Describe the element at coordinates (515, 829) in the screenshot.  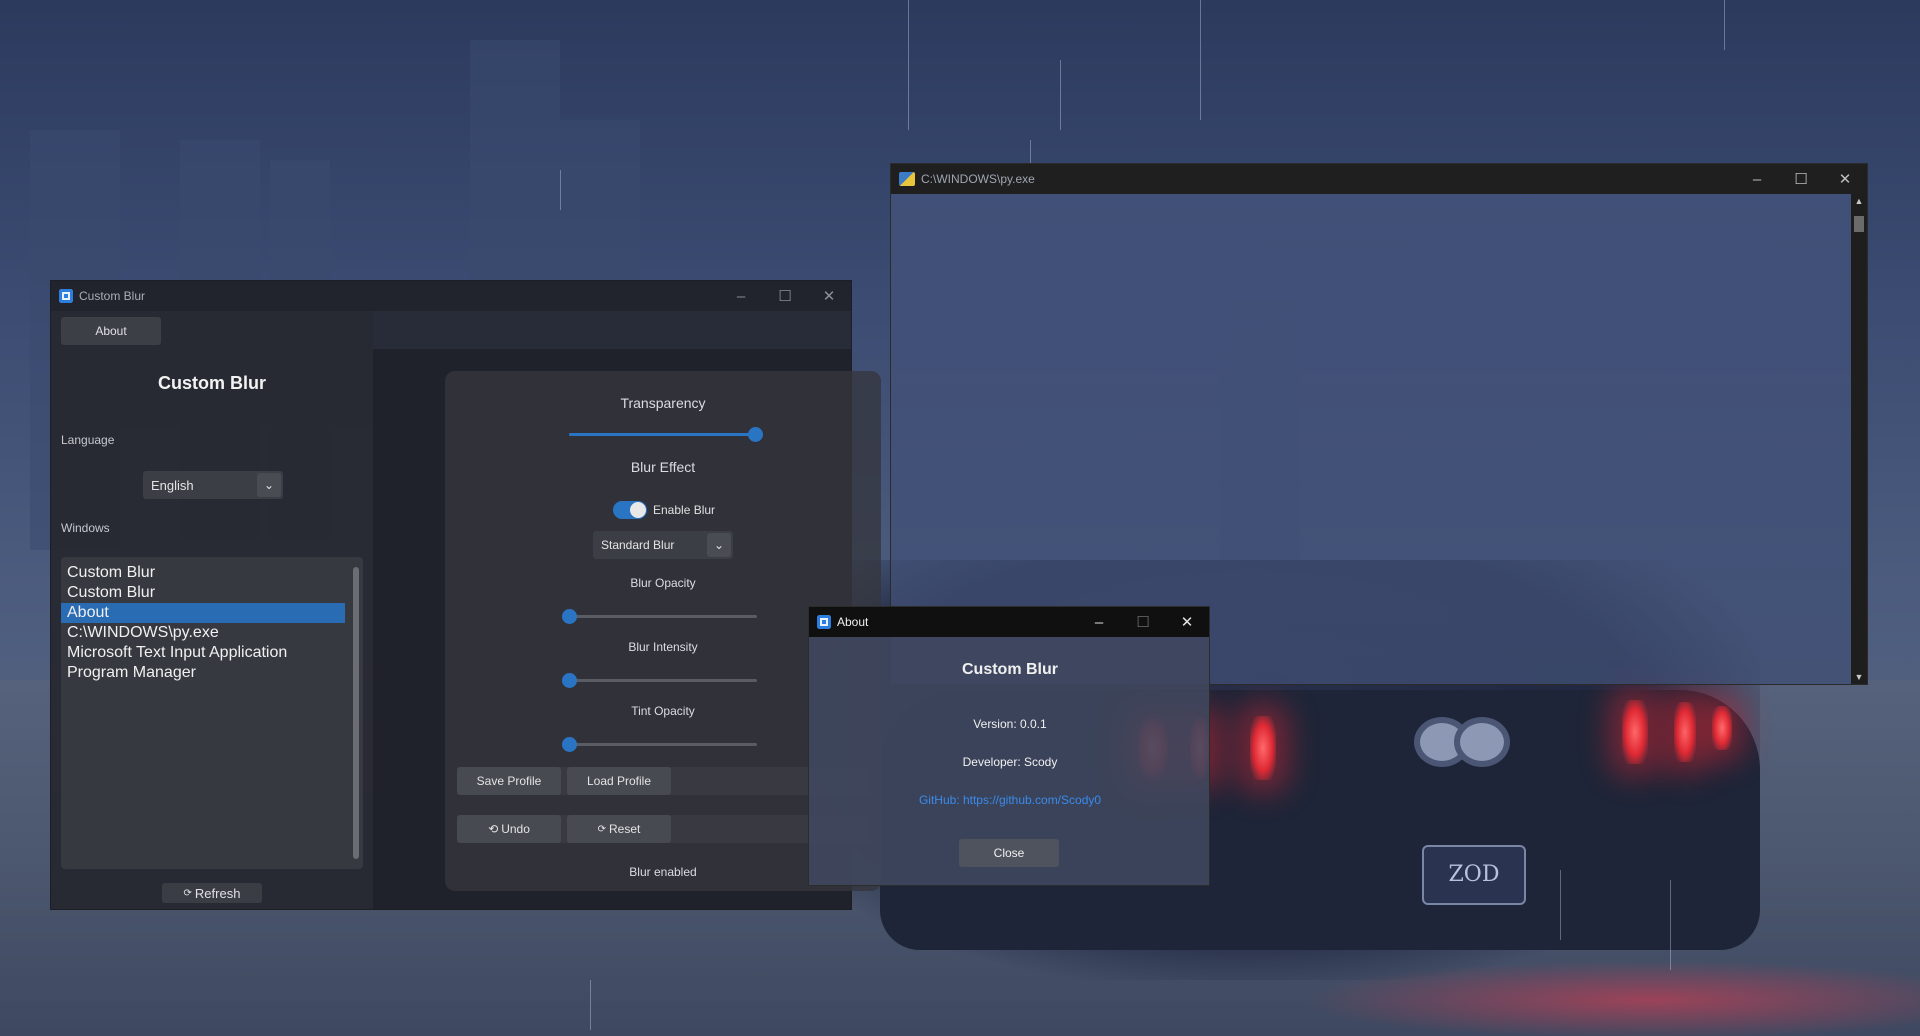
I see `undo-label: Undo` at that location.